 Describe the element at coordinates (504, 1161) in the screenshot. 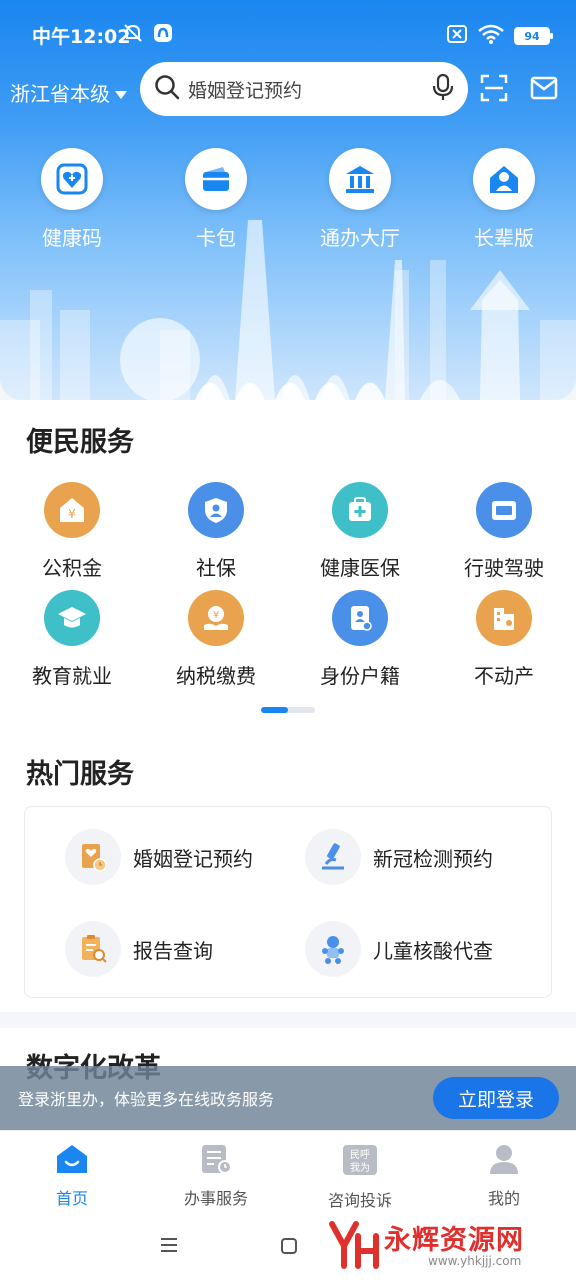

I see `profile-icon` at that location.